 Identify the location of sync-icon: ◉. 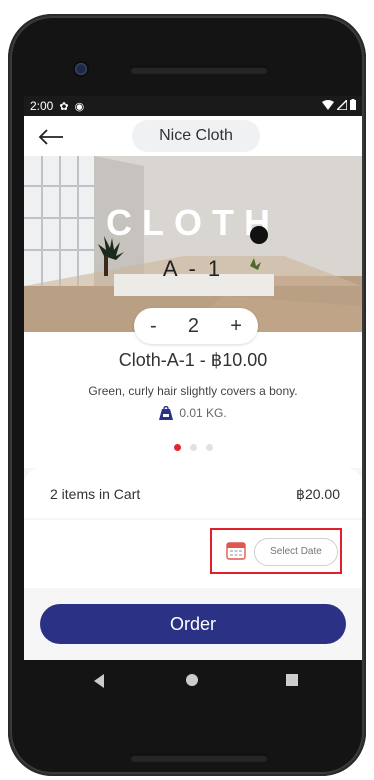
(79, 106).